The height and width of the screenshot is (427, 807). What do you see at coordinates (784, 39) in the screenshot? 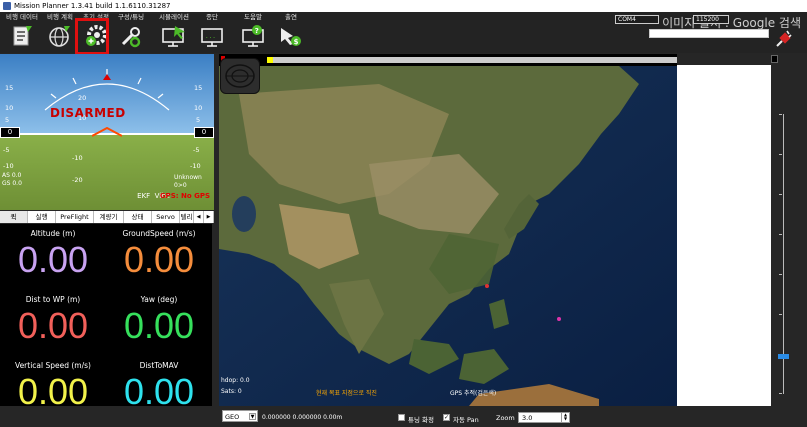
I see `connect-plug-icon` at bounding box center [784, 39].